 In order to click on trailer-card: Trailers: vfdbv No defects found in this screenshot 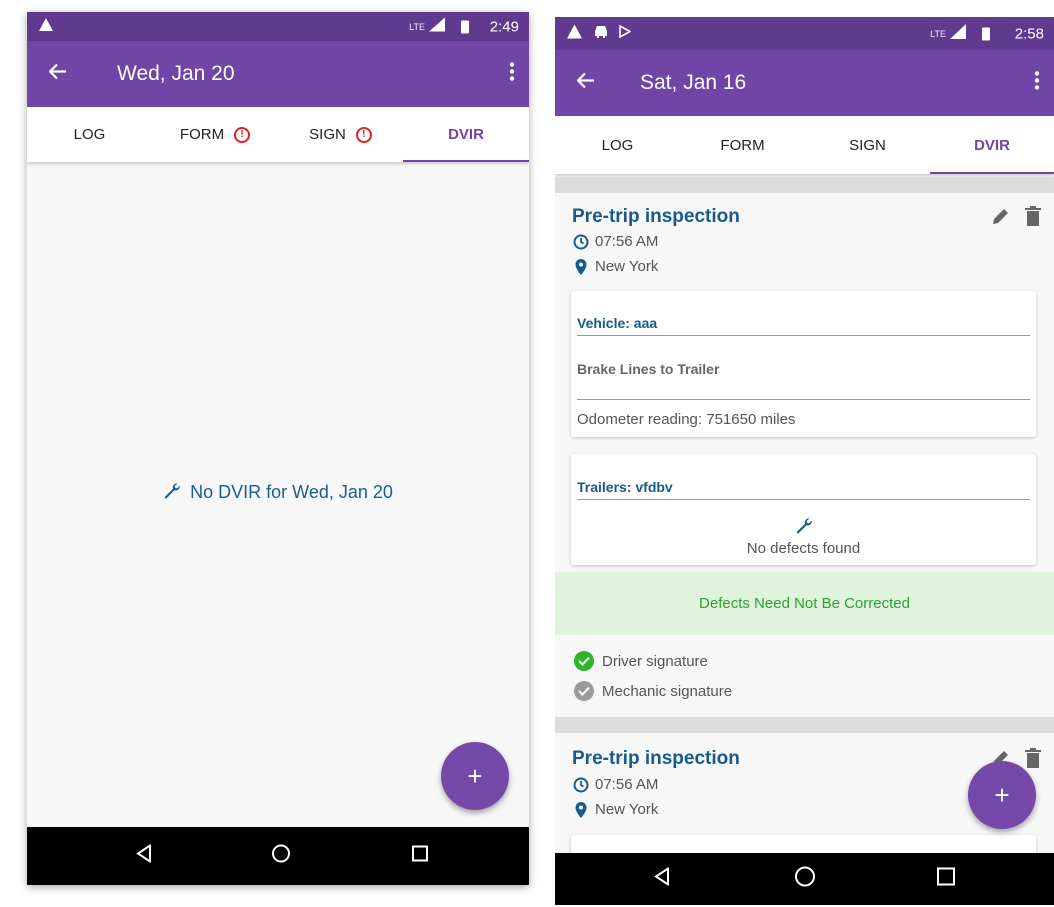, I will do `click(803, 509)`.